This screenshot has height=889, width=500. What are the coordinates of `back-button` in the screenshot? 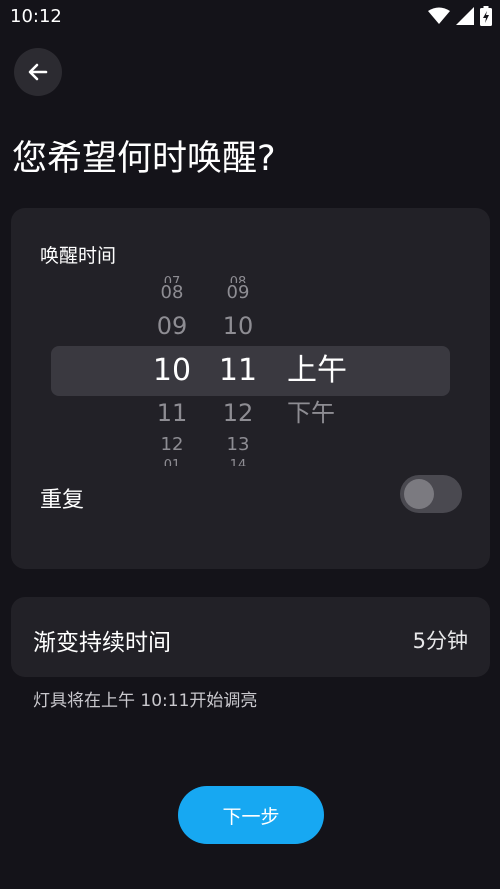 It's located at (38, 72).